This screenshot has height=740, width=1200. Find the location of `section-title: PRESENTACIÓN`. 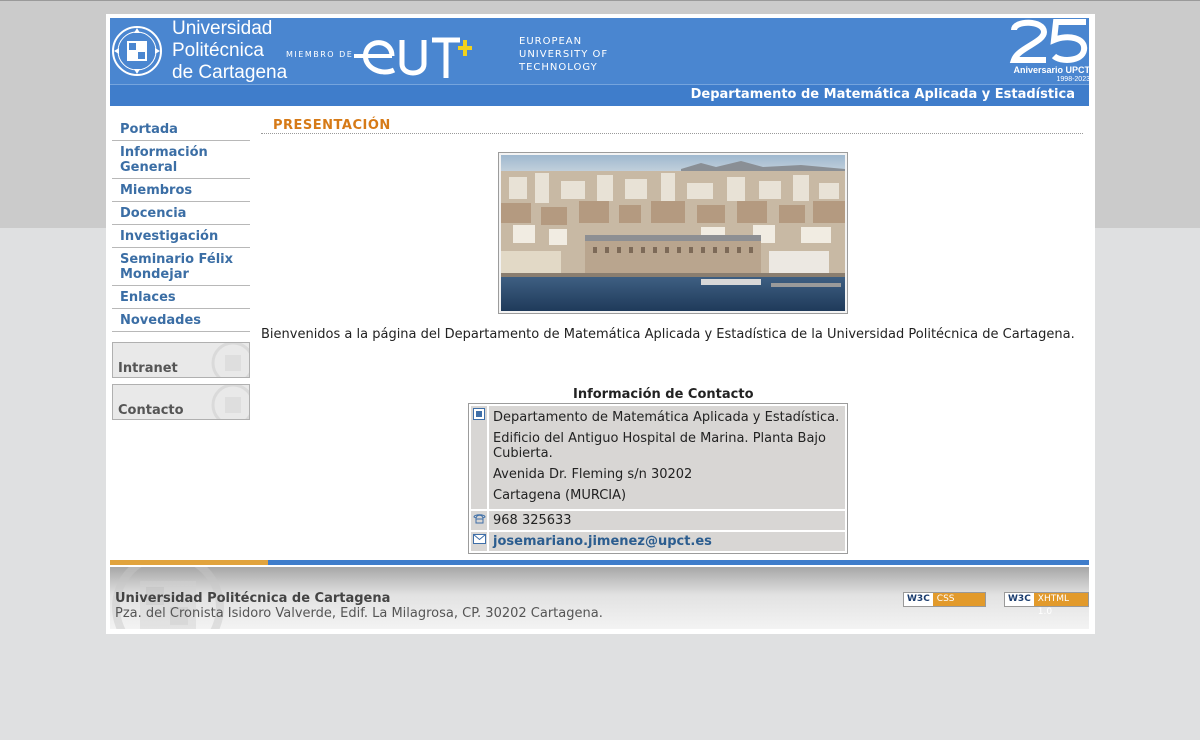

section-title: PRESENTACIÓN is located at coordinates (332, 125).